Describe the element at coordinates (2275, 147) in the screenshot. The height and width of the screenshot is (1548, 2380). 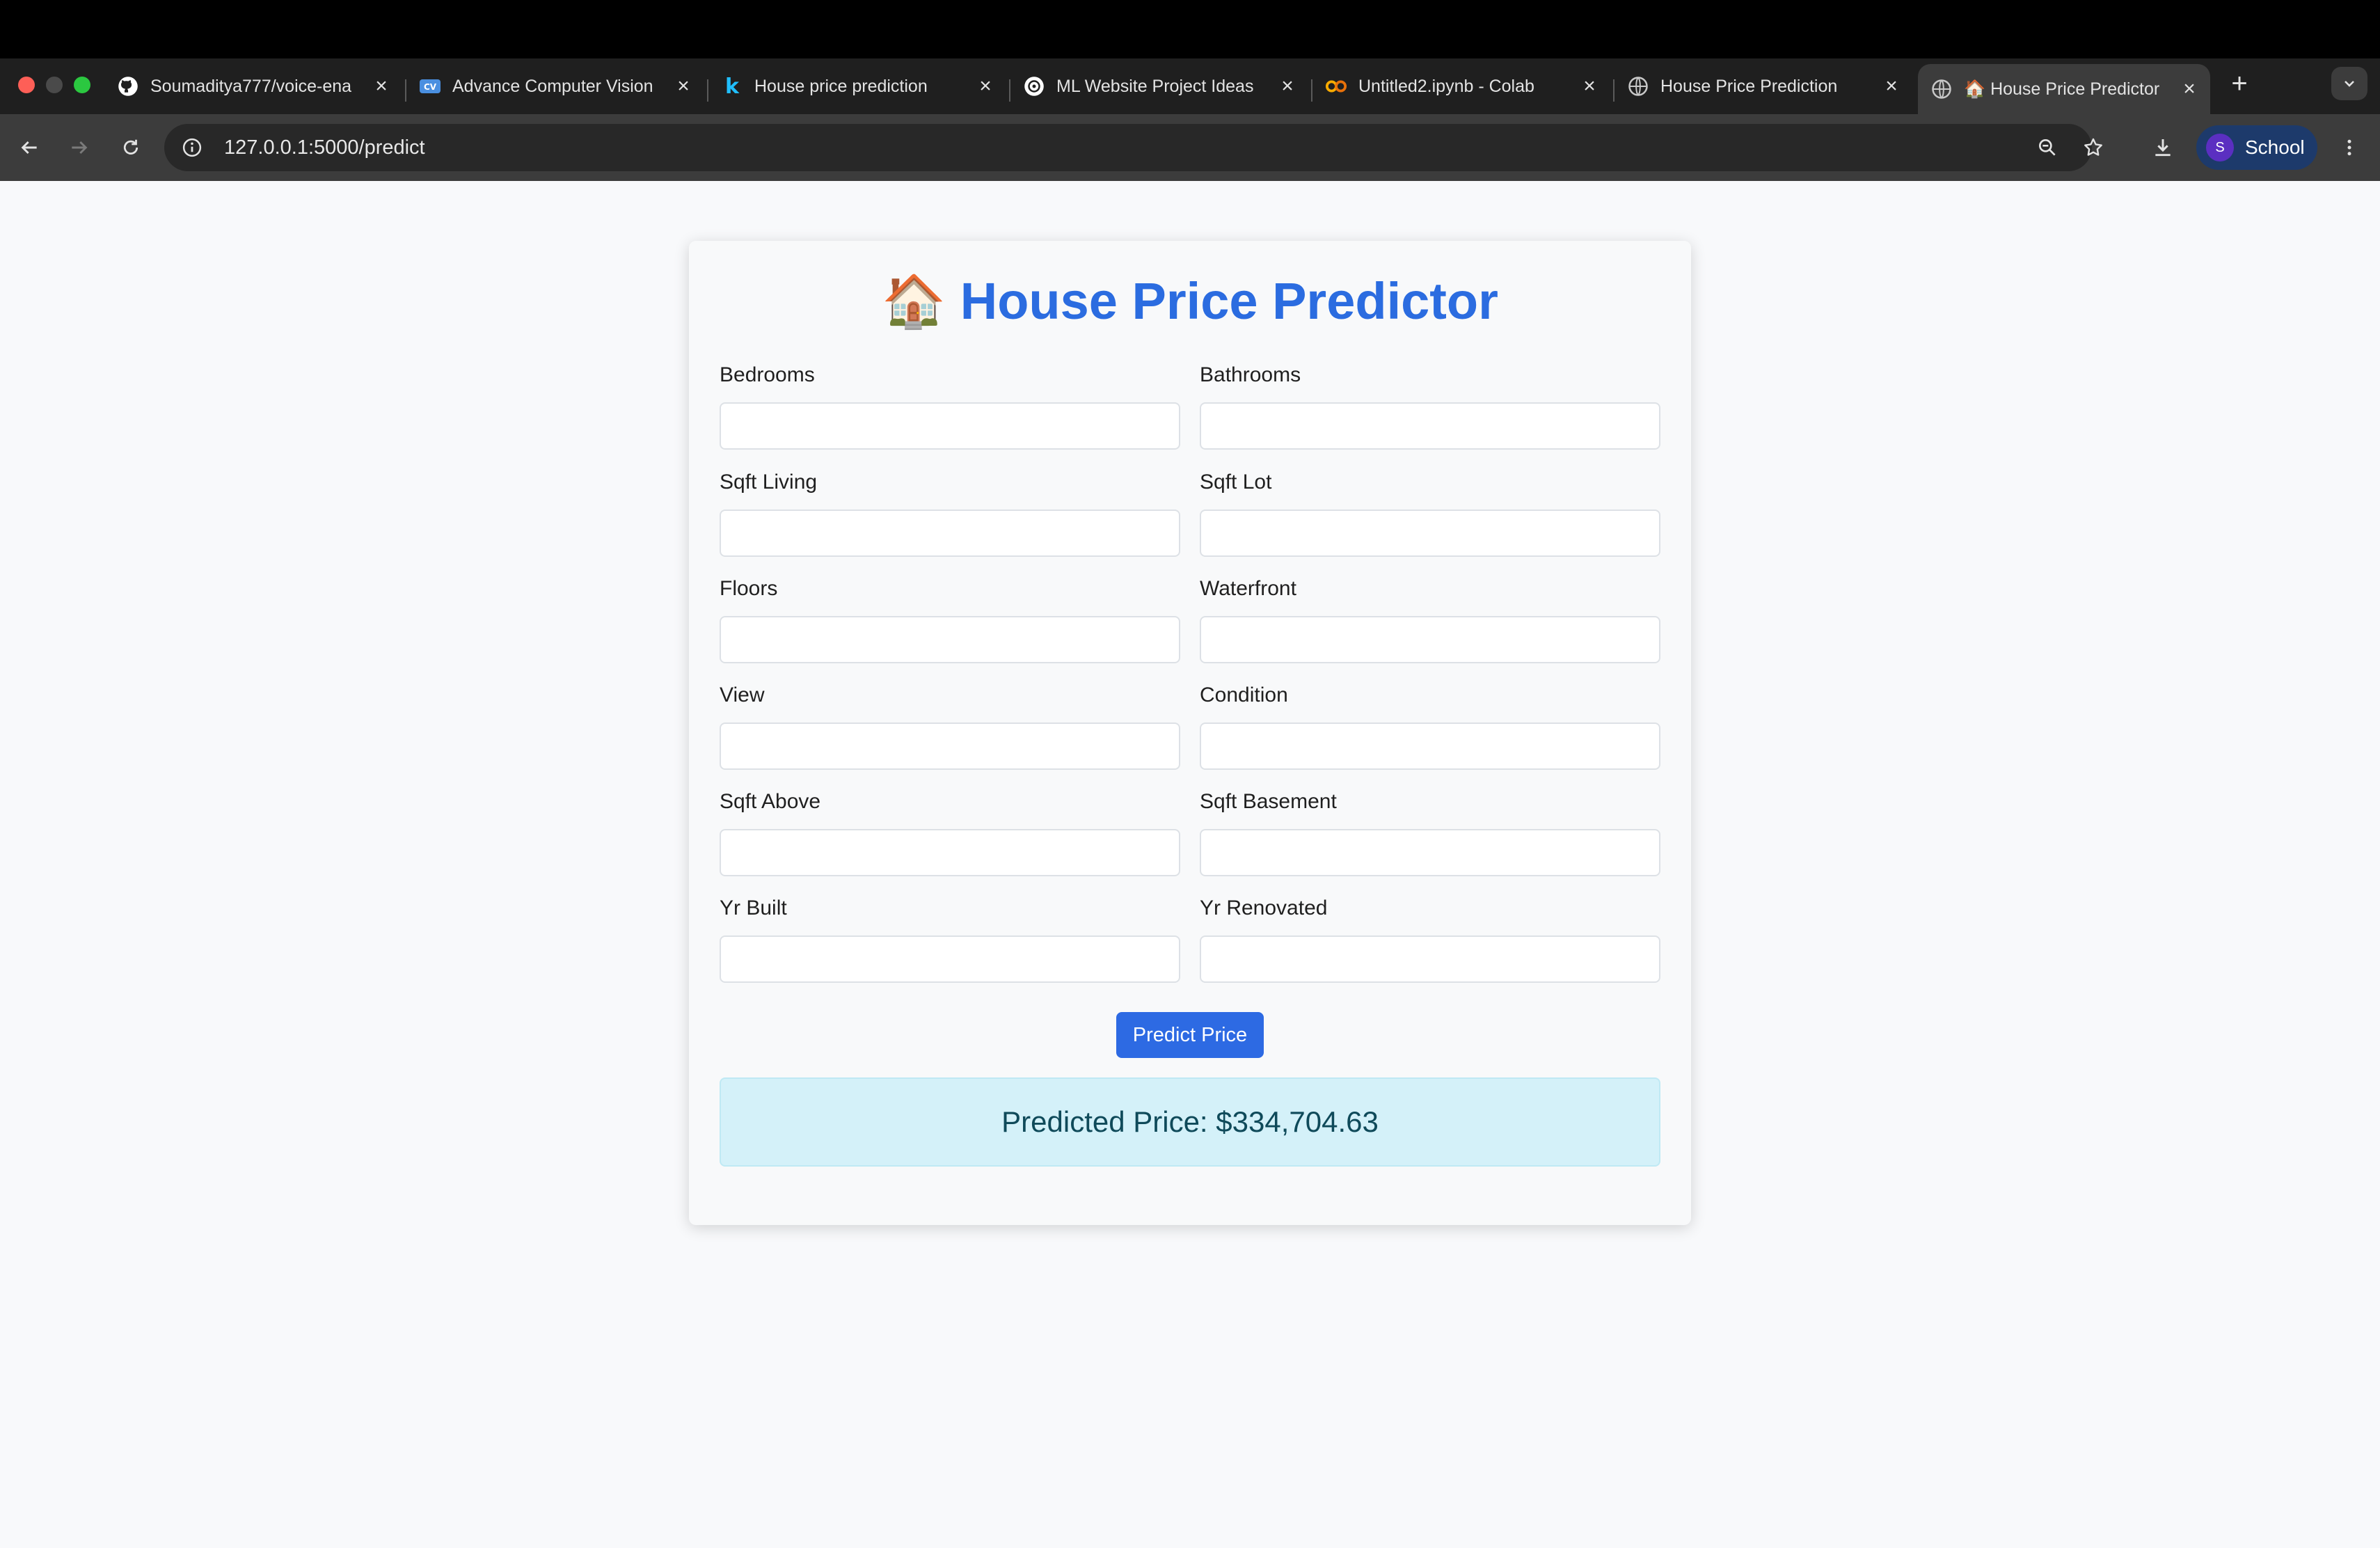
I see `profile-name: School` at that location.